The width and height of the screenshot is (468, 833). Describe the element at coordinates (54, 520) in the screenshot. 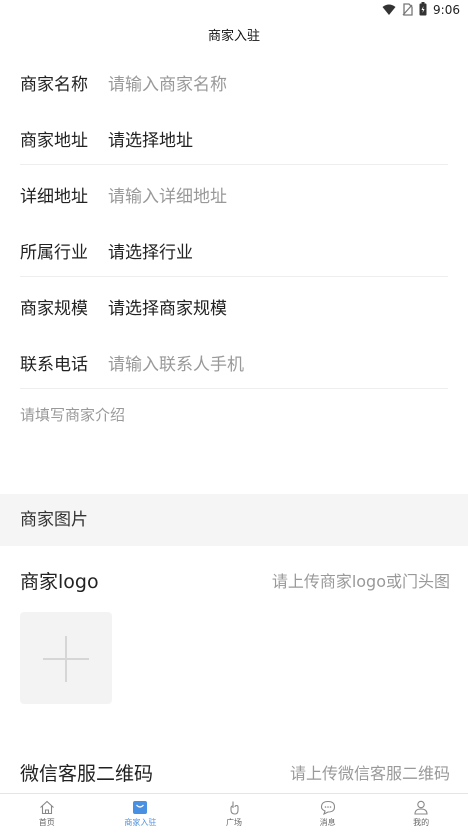

I see `images-section-title: 商家图片` at that location.